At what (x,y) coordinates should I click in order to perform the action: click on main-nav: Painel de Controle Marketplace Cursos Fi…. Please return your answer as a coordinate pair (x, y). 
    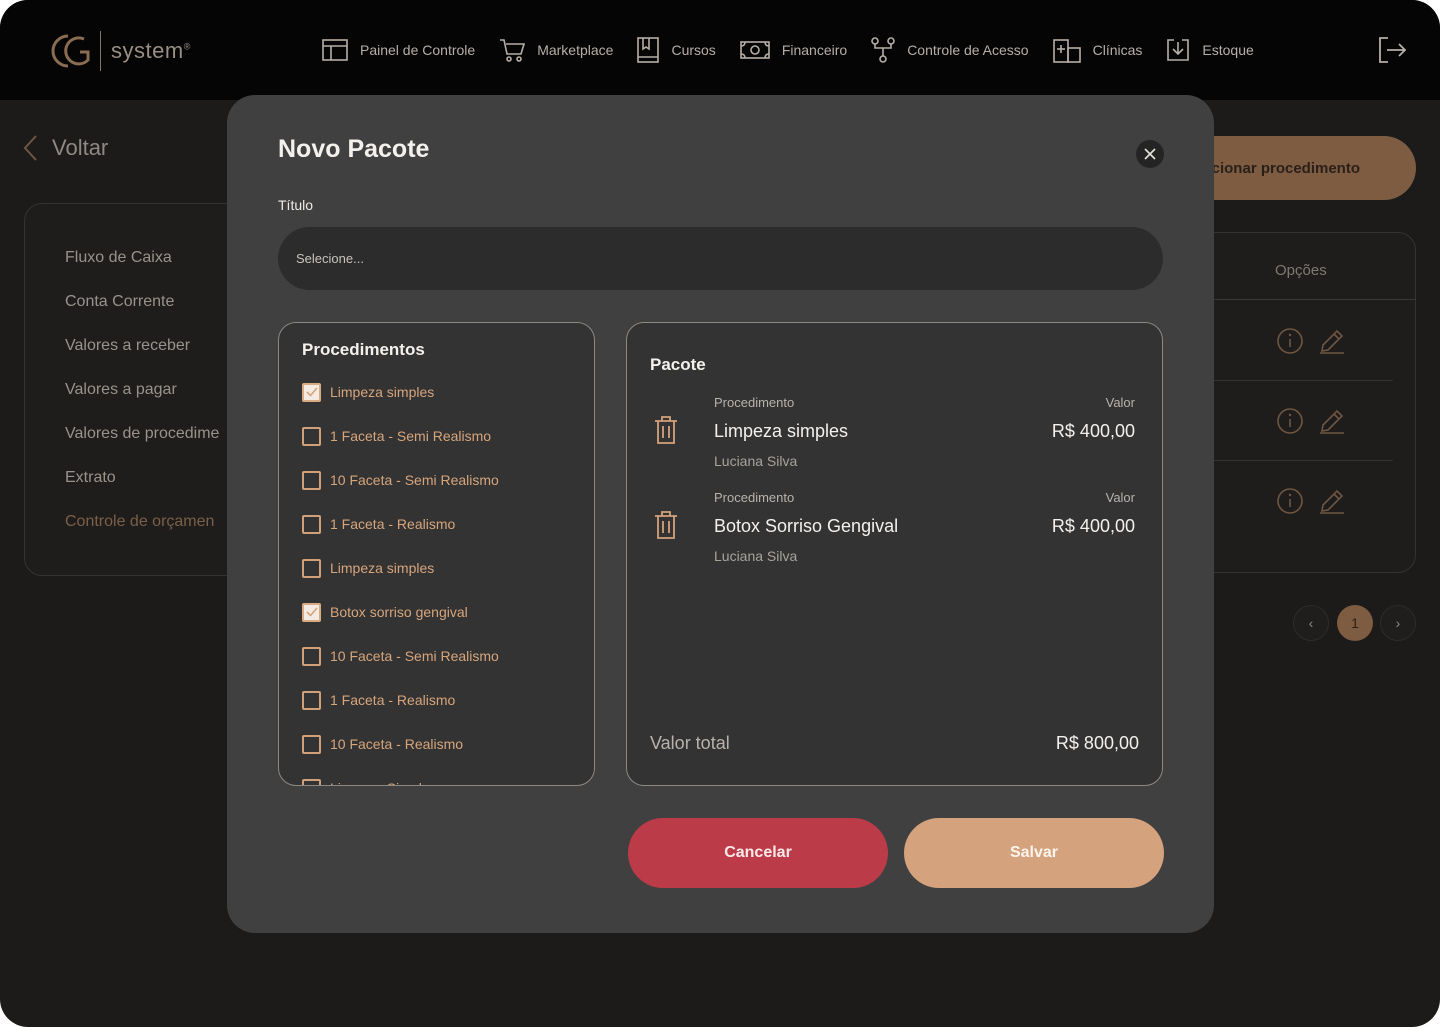
    Looking at the image, I should click on (800, 50).